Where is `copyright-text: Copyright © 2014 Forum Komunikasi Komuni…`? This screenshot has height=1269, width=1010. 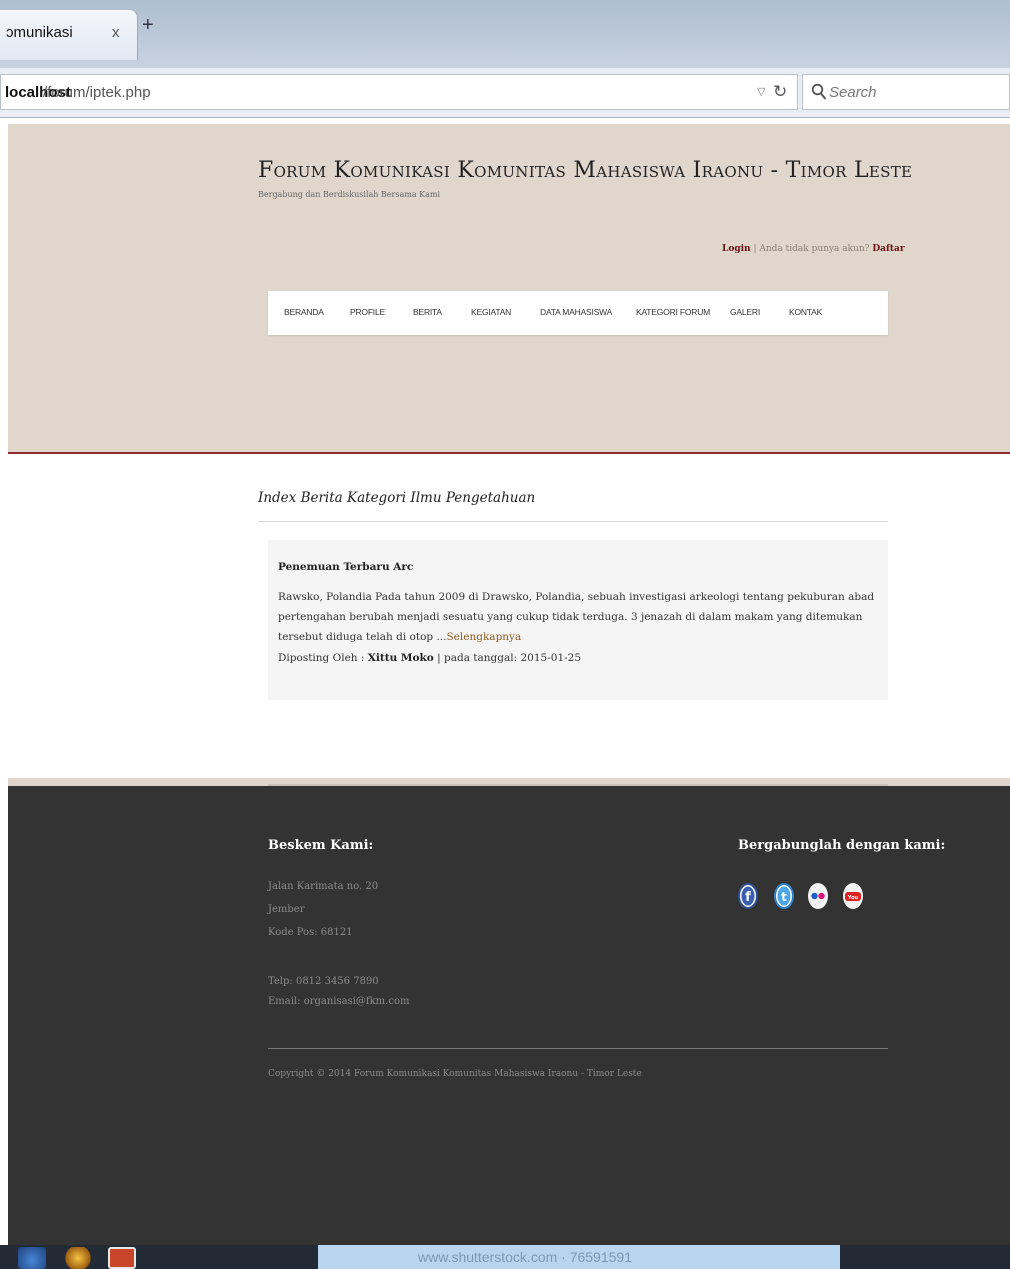
copyright-text: Copyright © 2014 Forum Komunikasi Komuni… is located at coordinates (455, 1074).